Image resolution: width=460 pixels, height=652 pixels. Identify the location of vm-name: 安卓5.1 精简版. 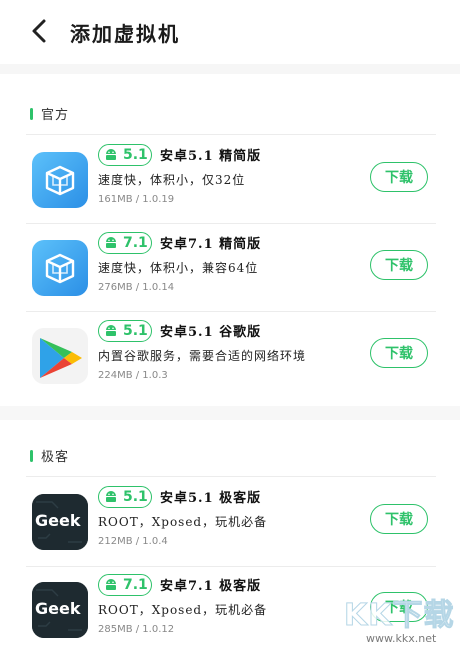
(211, 156).